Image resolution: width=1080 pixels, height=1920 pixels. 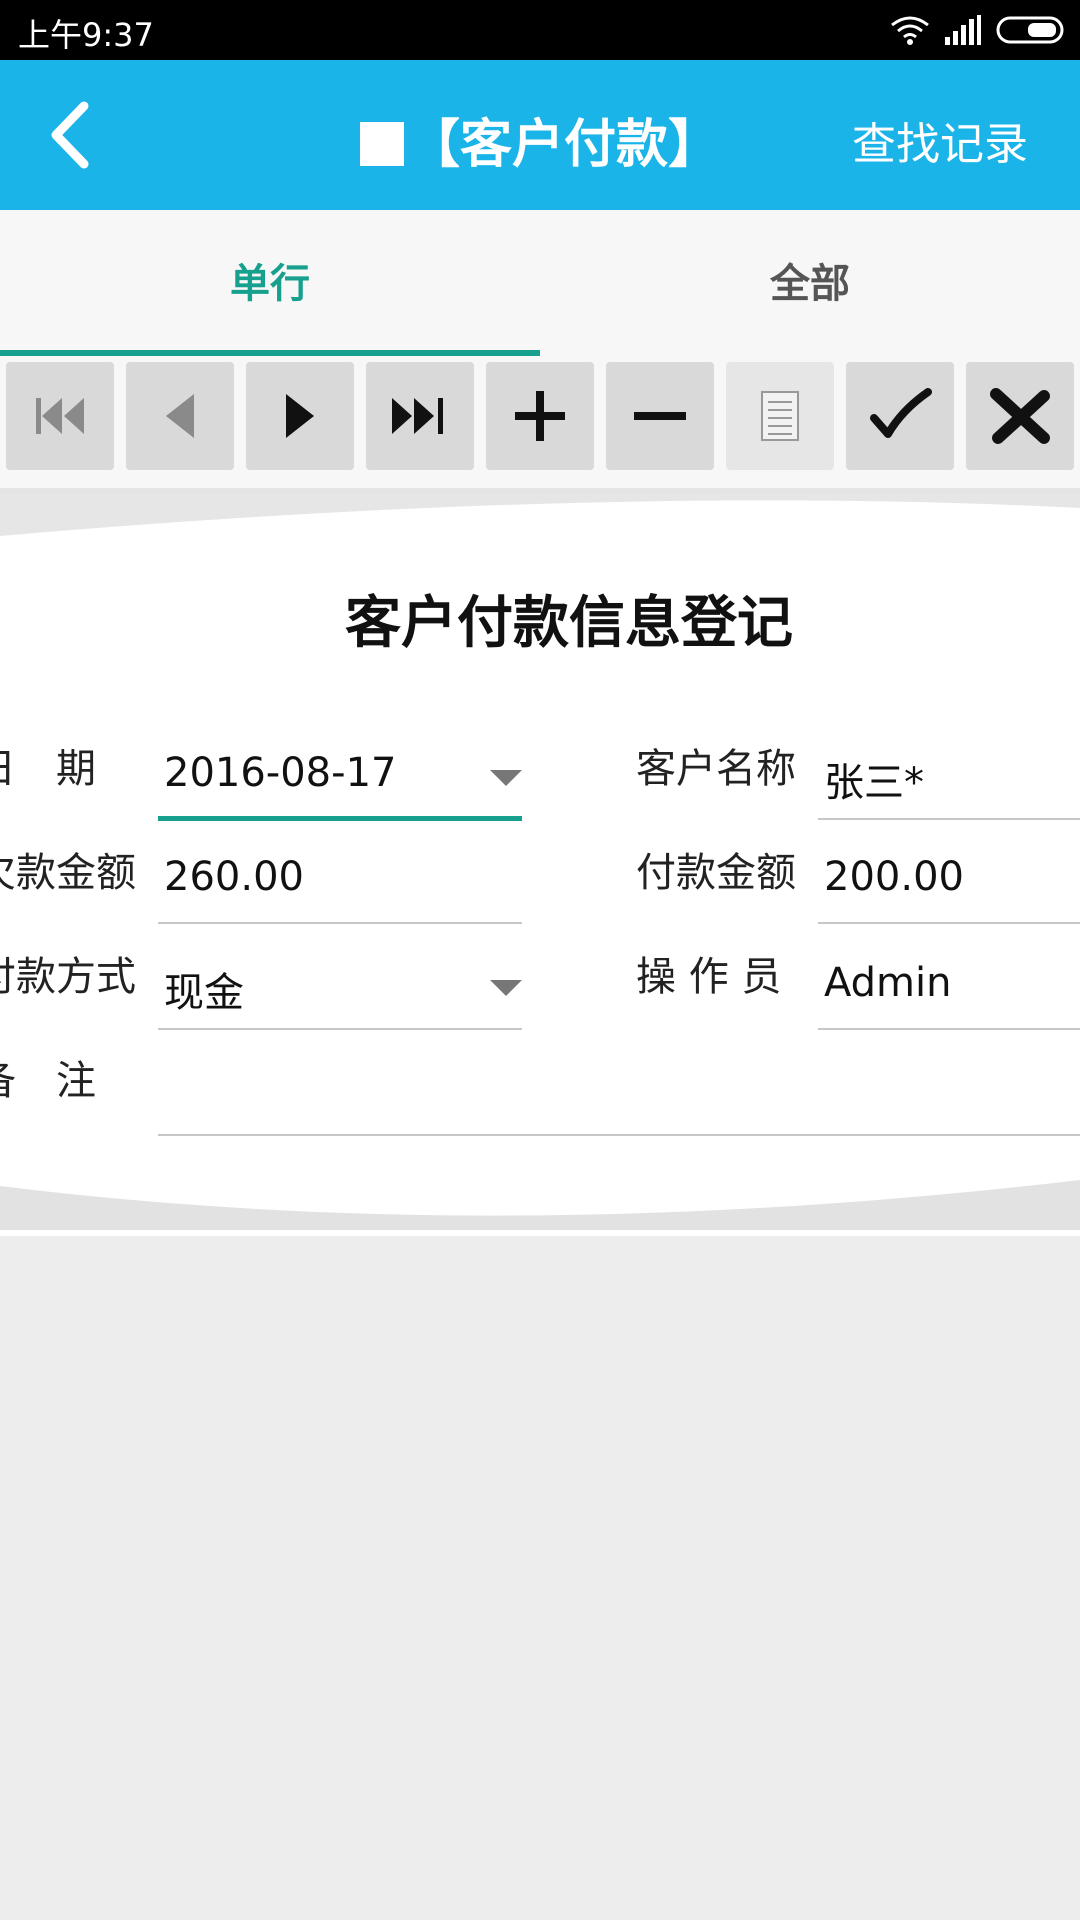 What do you see at coordinates (810, 283) in the screenshot?
I see `tab-all: 全部` at bounding box center [810, 283].